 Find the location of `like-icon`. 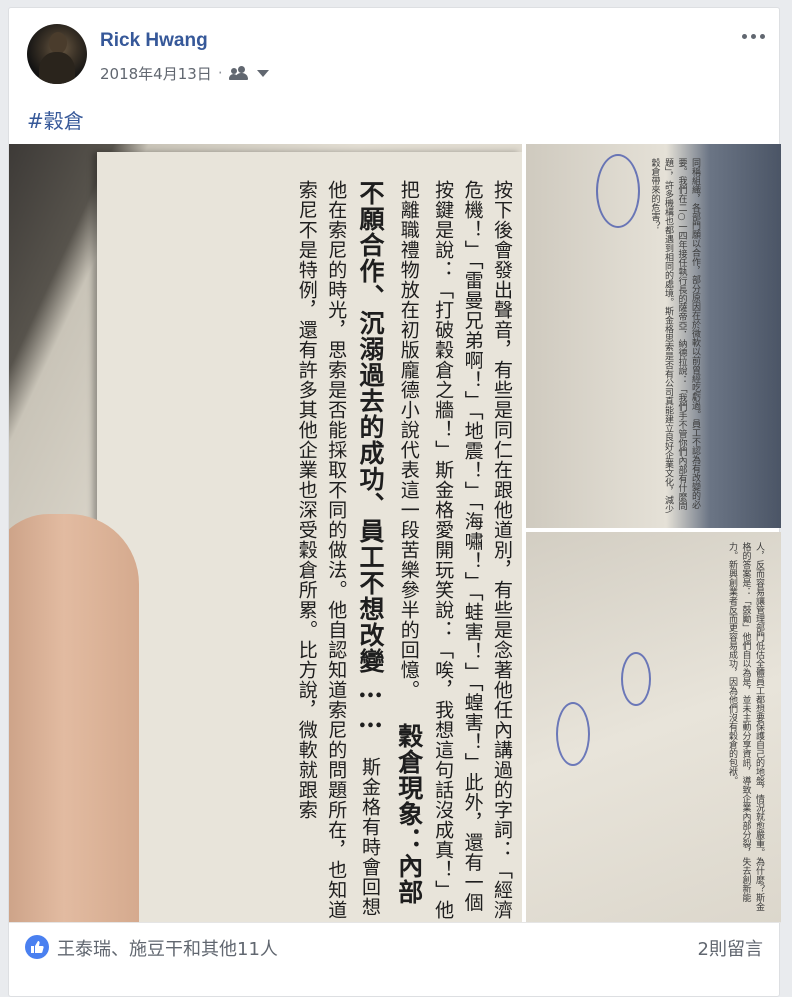

like-icon is located at coordinates (37, 947).